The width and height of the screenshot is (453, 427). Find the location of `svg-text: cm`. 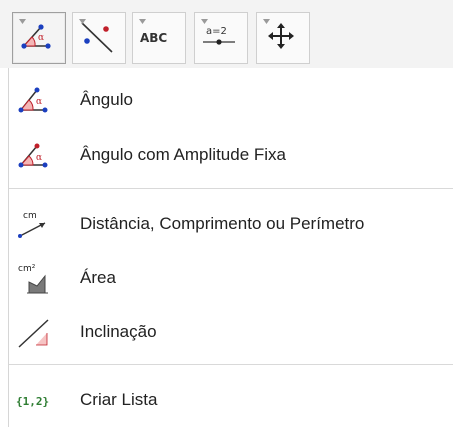

svg-text: cm is located at coordinates (30, 216).